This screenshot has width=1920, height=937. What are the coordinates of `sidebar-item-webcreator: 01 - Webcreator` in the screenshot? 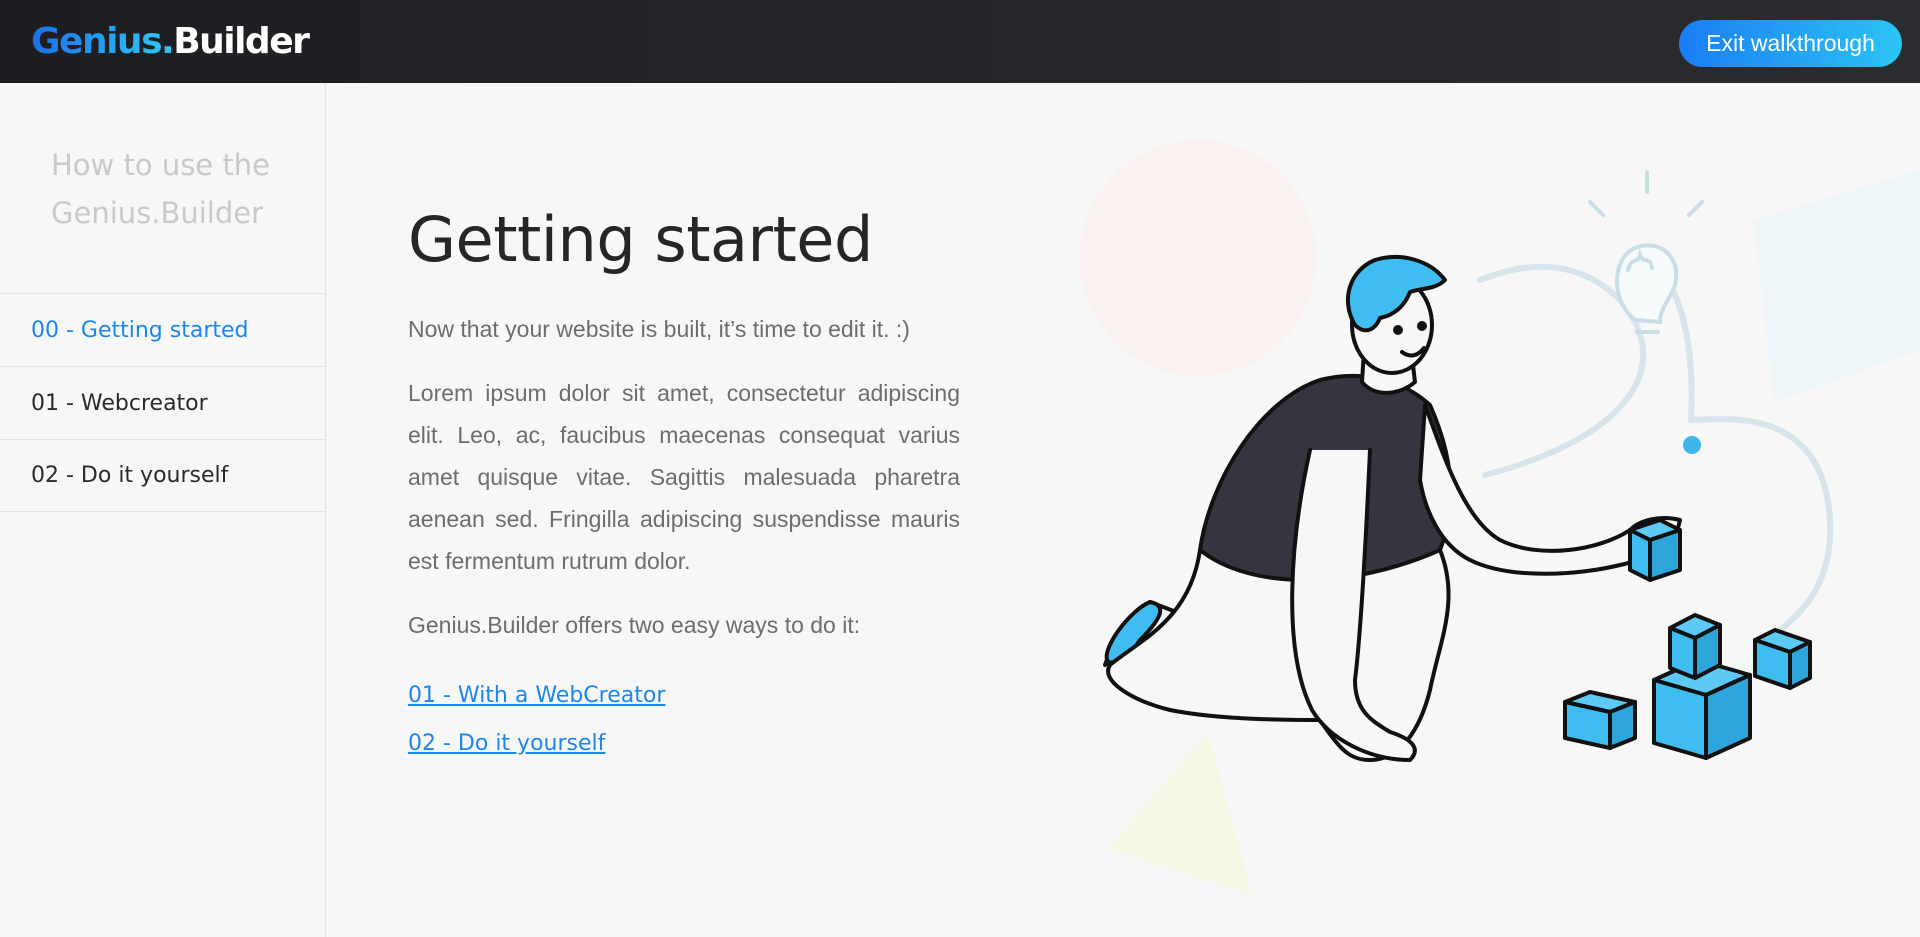 It's located at (162, 402).